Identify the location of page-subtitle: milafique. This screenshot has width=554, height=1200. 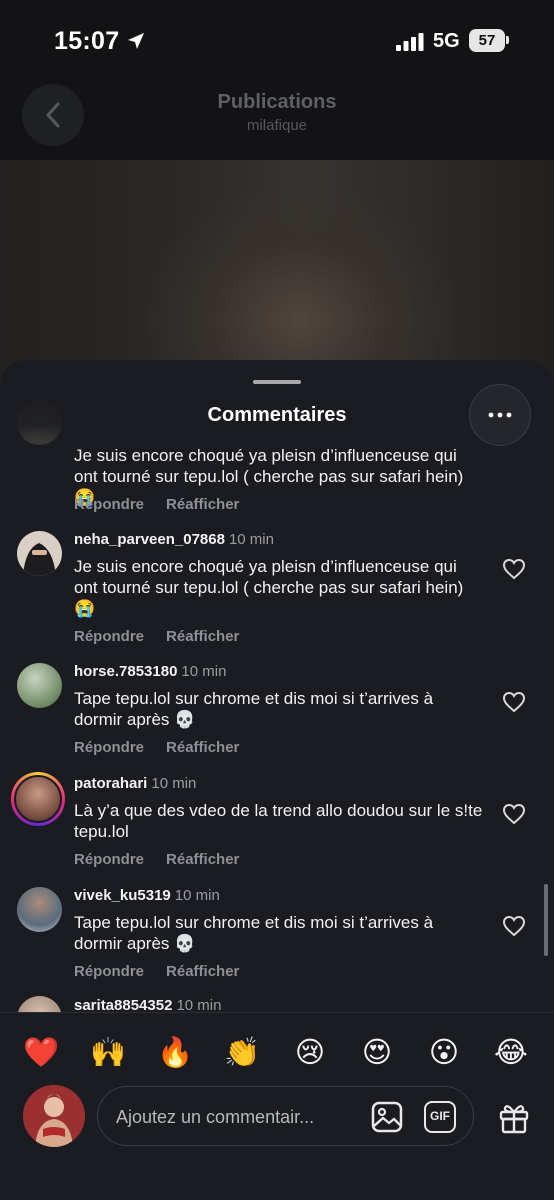
(277, 125).